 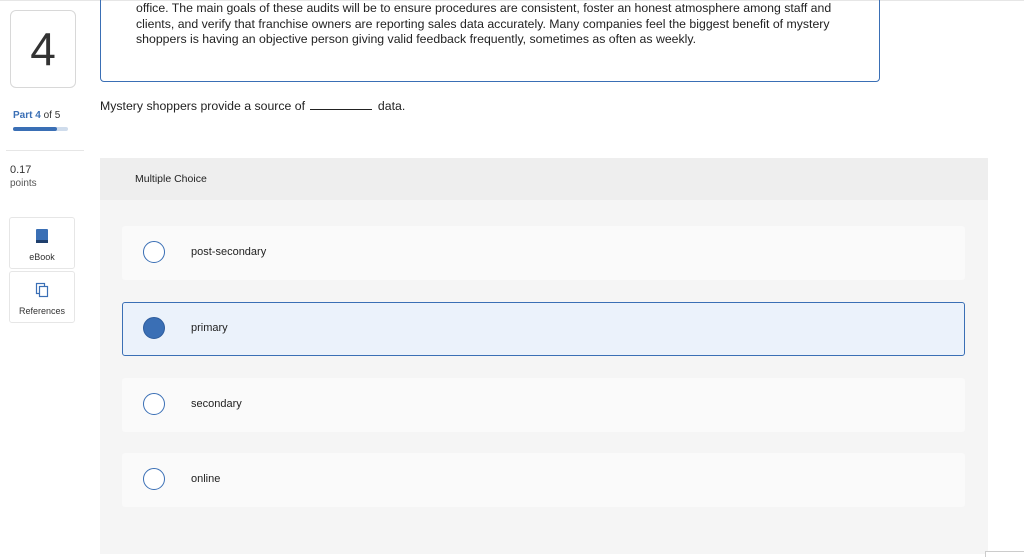 I want to click on references-button: References, so click(x=42, y=297).